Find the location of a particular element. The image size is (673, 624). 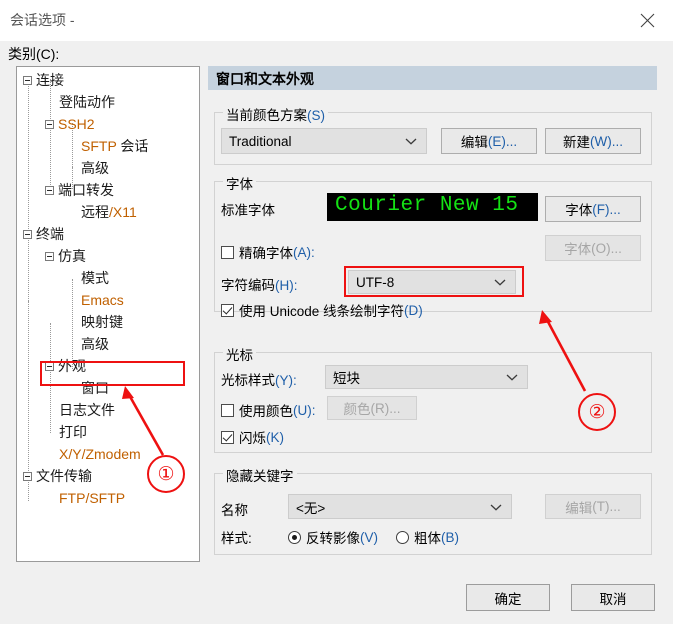

tree-item-18: 文件传输 is located at coordinates (57, 476).